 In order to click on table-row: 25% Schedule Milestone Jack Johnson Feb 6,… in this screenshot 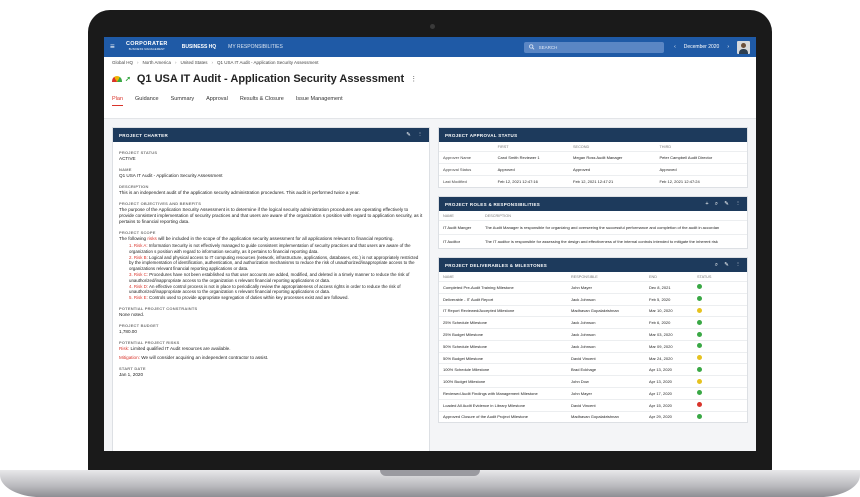, I will do `click(593, 322)`.